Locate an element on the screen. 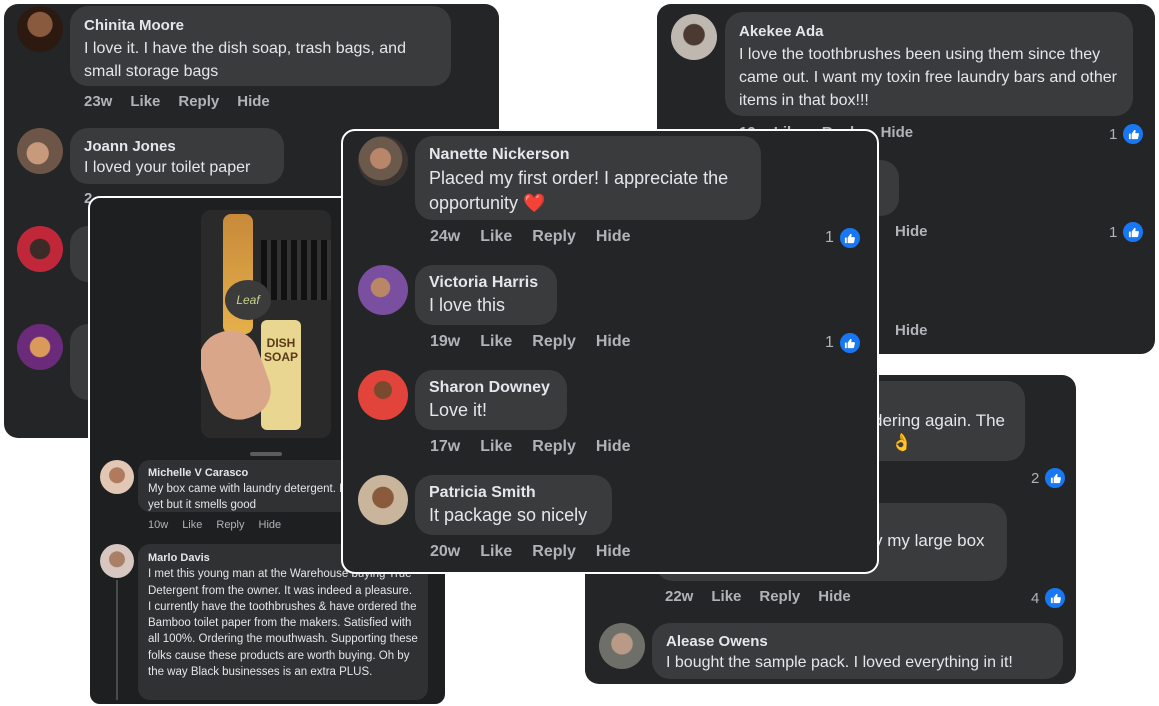 This screenshot has width=1159, height=706. comment-actions: 17w Like Reply Hide is located at coordinates (539, 447).